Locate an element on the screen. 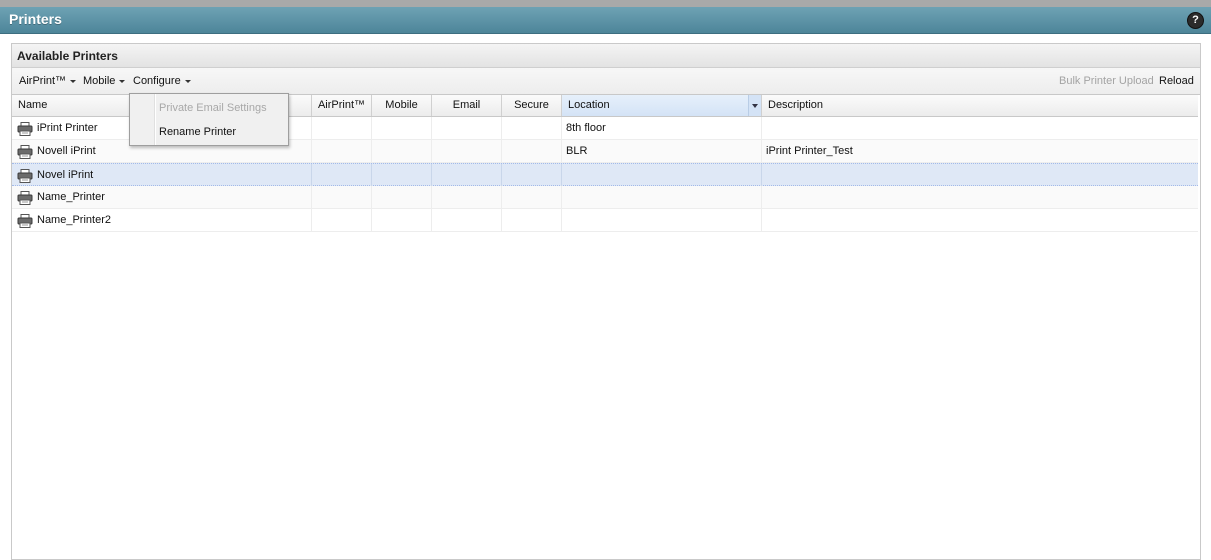 The width and height of the screenshot is (1211, 560). column-header-location: Location is located at coordinates (662, 105).